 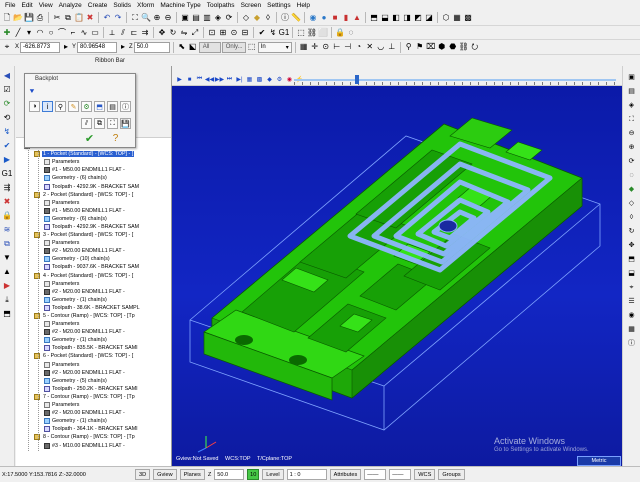 I want to click on backplot-options-icon: ▤, so click(x=112, y=106).